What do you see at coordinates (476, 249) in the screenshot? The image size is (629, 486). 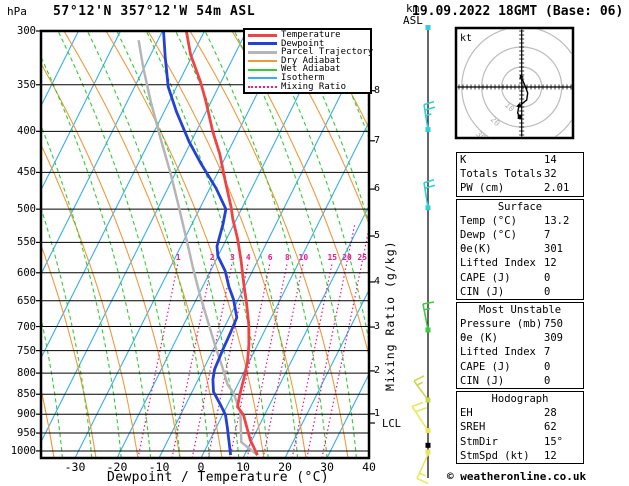 I see `table-row-label: θe(K)` at bounding box center [476, 249].